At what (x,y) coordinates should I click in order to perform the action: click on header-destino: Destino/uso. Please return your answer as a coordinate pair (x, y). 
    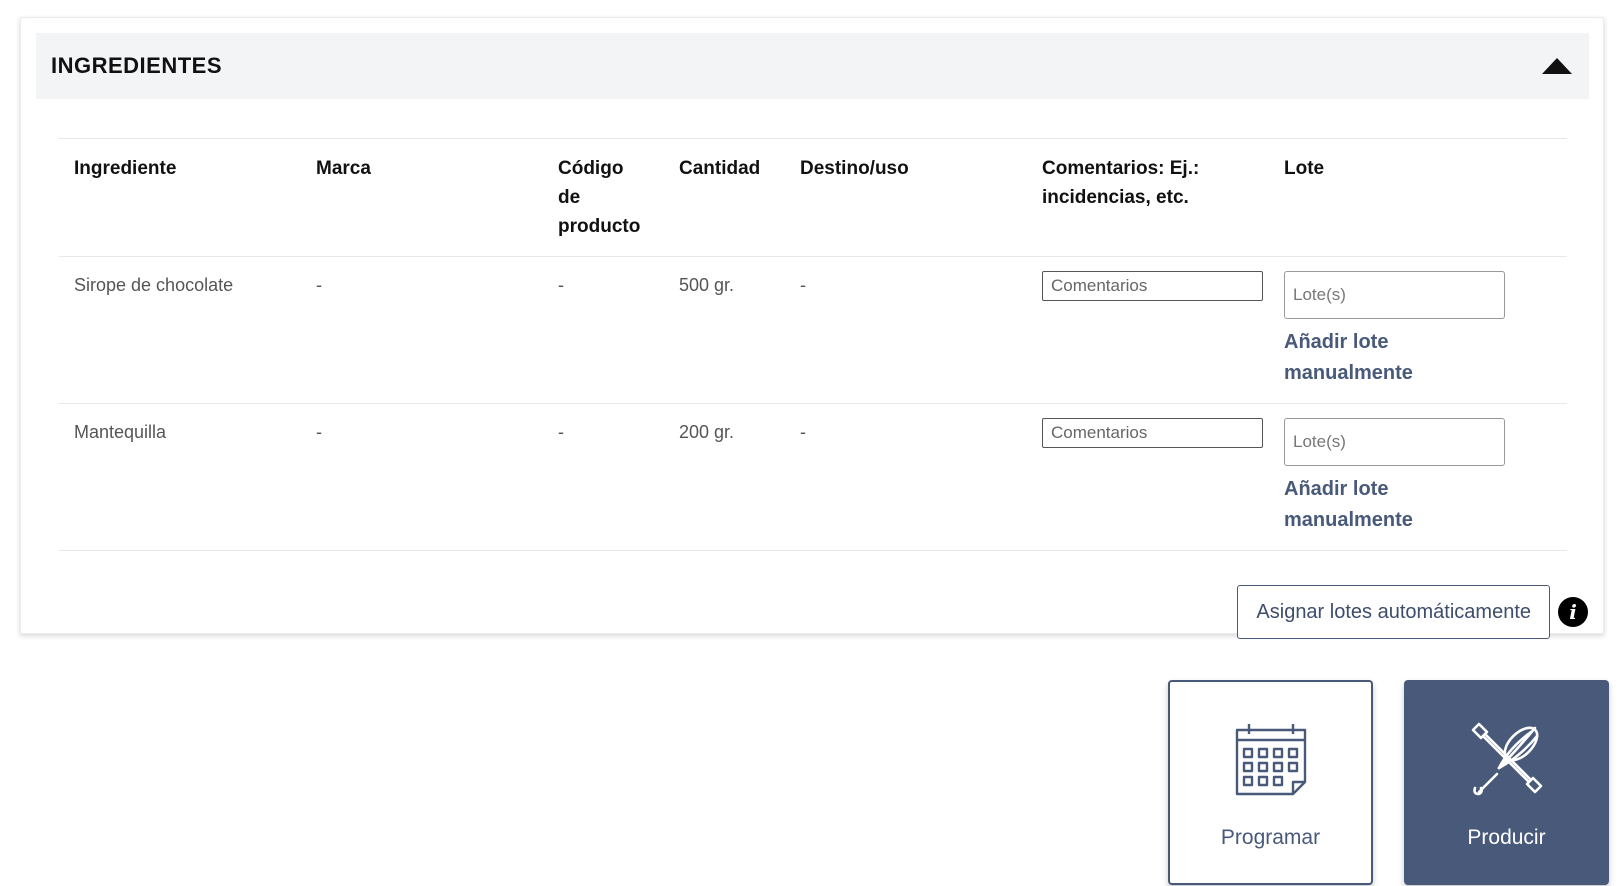
    Looking at the image, I should click on (854, 168).